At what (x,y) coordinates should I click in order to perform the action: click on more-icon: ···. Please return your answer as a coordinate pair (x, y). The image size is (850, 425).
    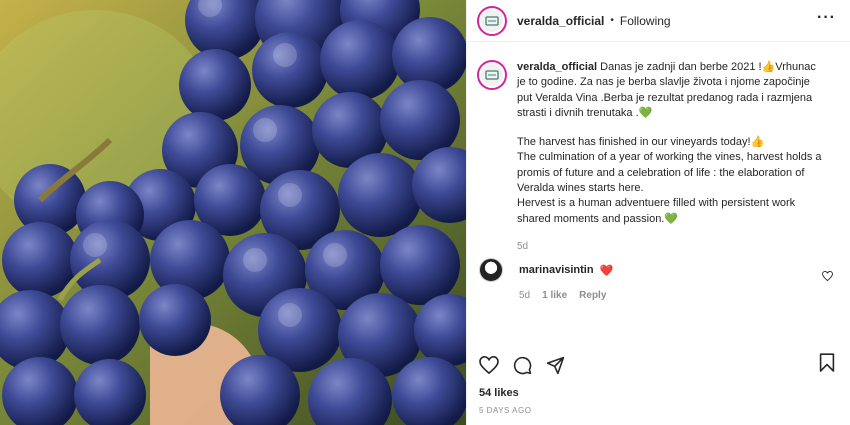
    Looking at the image, I should click on (826, 18).